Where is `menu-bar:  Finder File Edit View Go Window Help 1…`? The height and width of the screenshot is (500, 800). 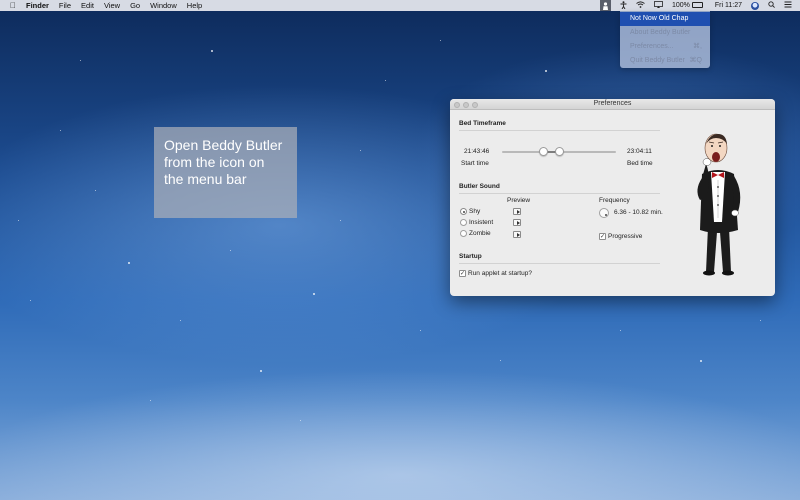
menu-bar:  Finder File Edit View Go Window Help 1… is located at coordinates (400, 5).